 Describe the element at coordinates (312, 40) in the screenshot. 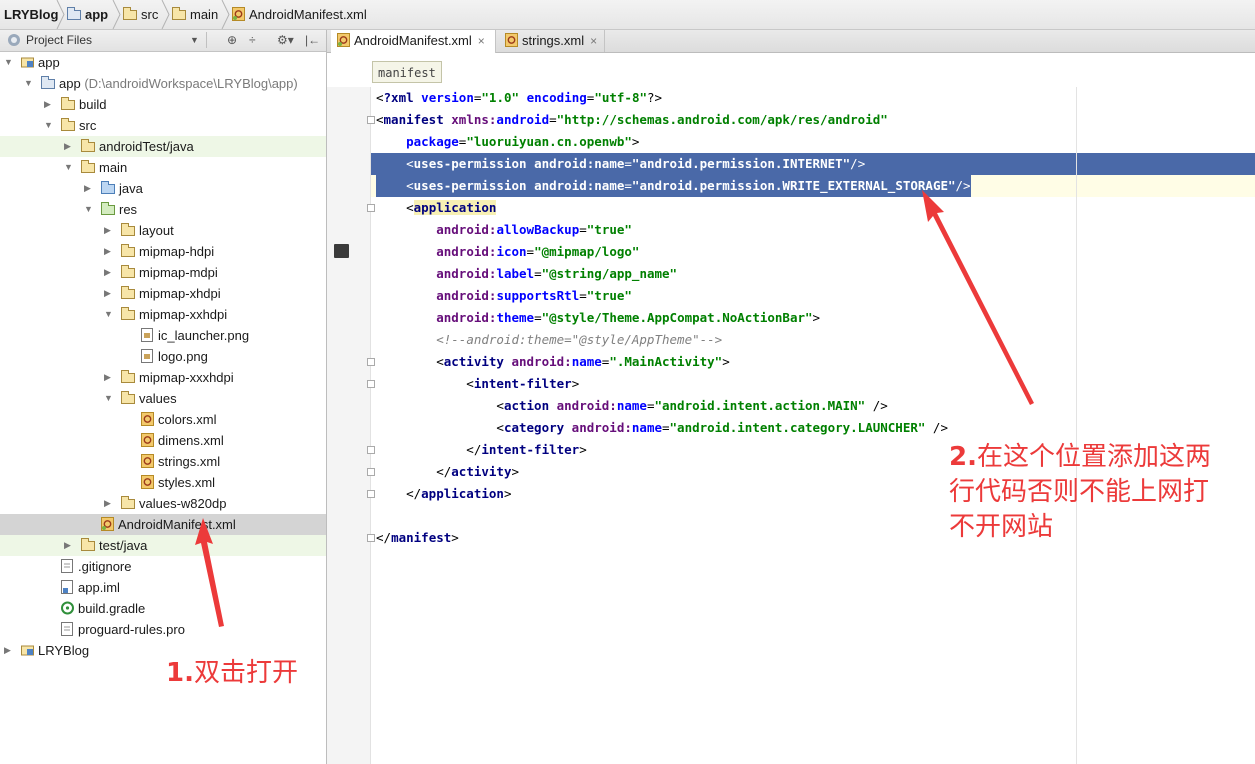

I see `hide-panel-icon: |←` at that location.